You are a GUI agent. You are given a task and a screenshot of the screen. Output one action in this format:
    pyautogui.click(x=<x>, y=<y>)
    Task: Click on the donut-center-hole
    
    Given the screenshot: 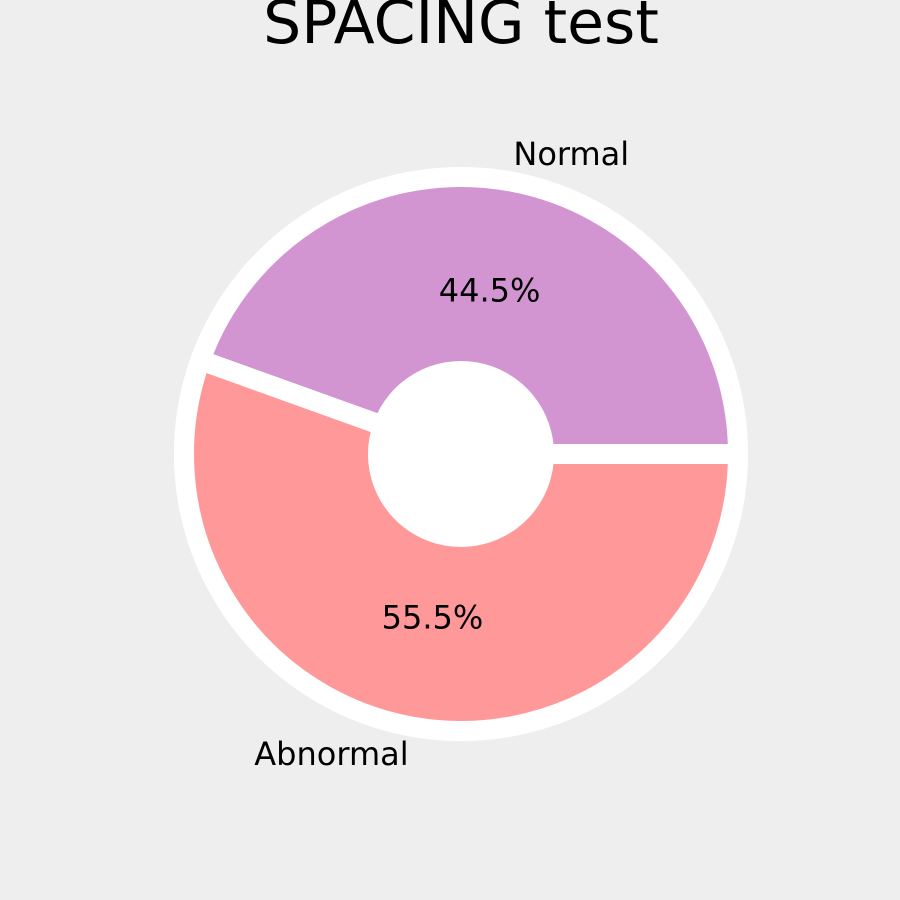 What is the action you would take?
    pyautogui.click(x=461, y=454)
    